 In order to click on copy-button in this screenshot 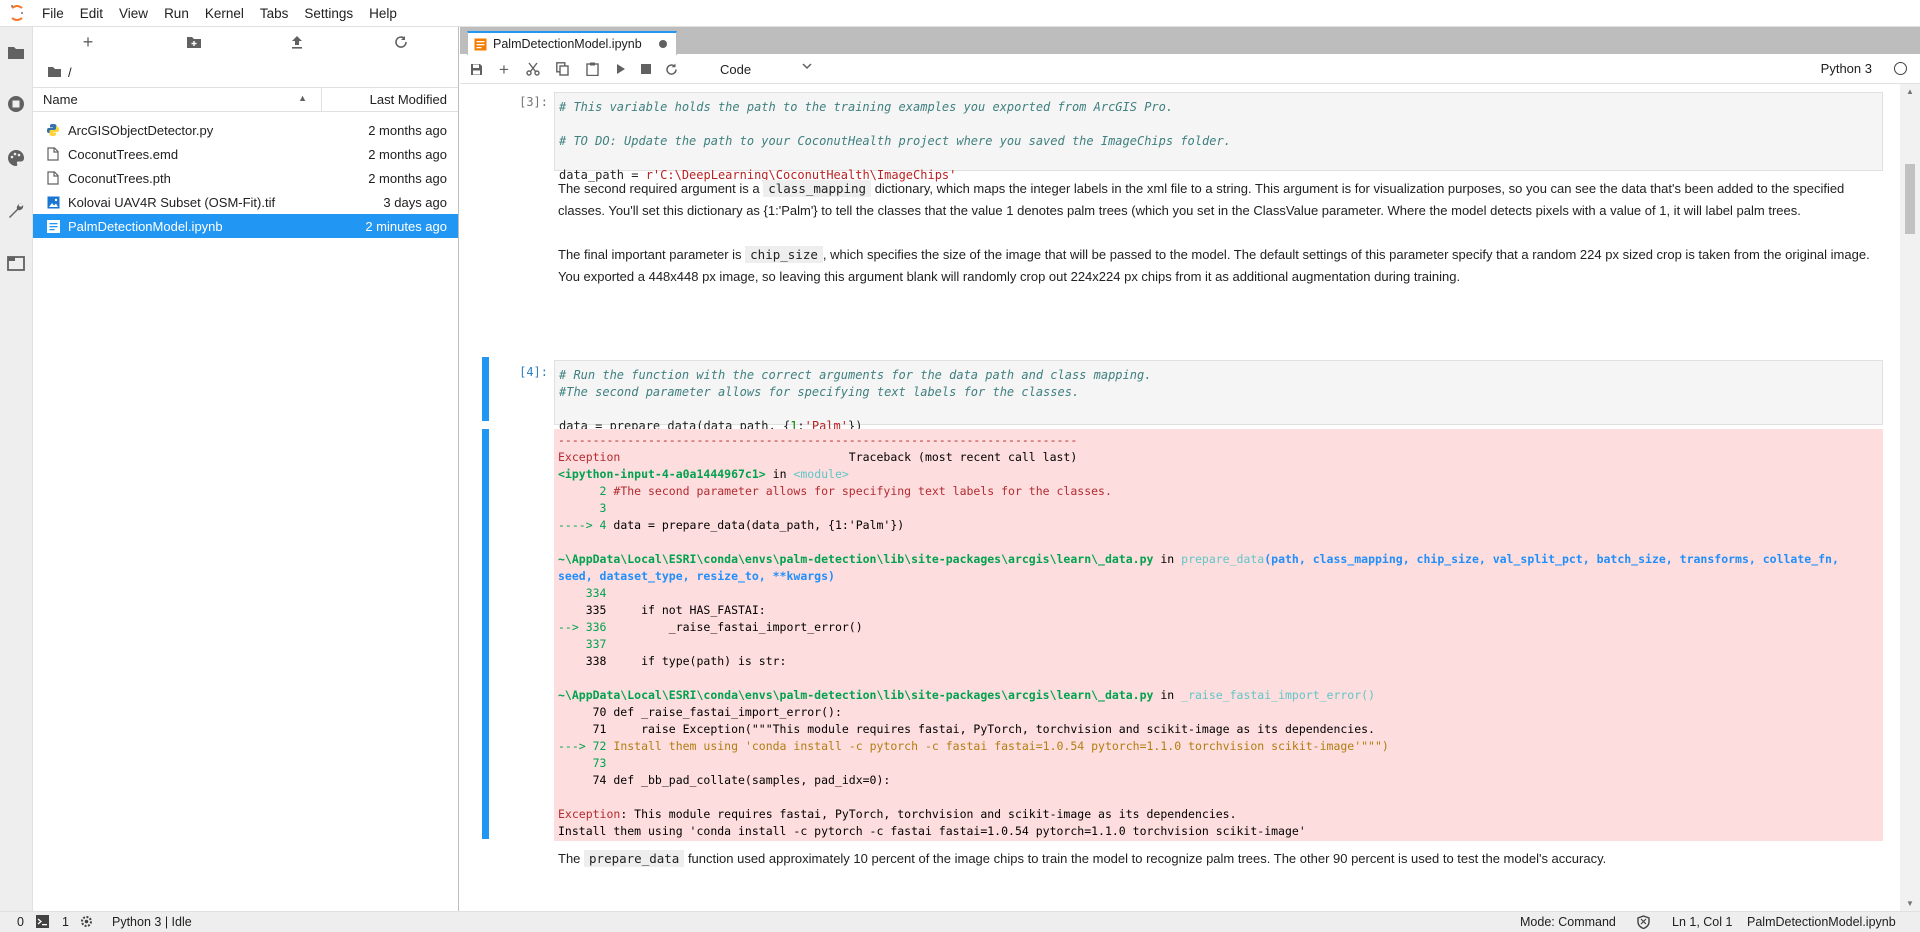, I will do `click(562, 69)`.